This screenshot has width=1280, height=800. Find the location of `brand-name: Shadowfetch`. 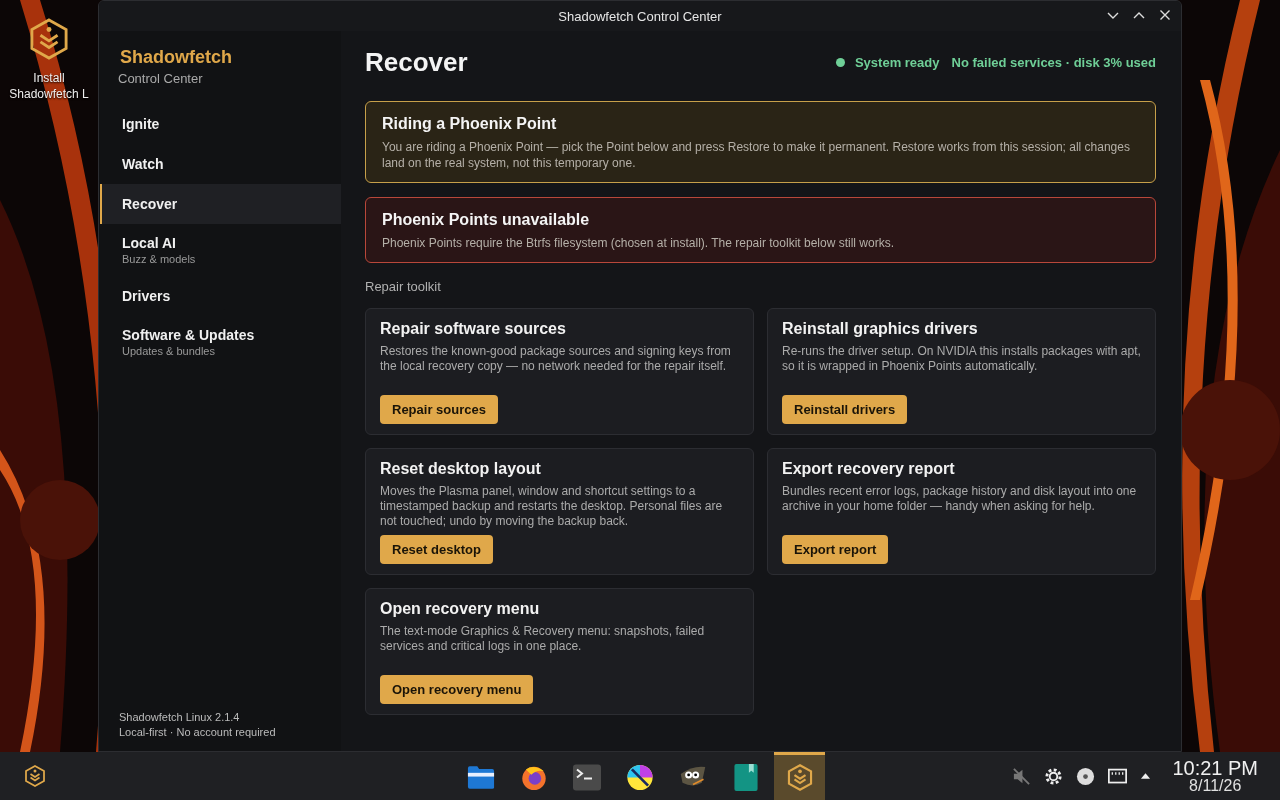

brand-name: Shadowfetch is located at coordinates (176, 57).